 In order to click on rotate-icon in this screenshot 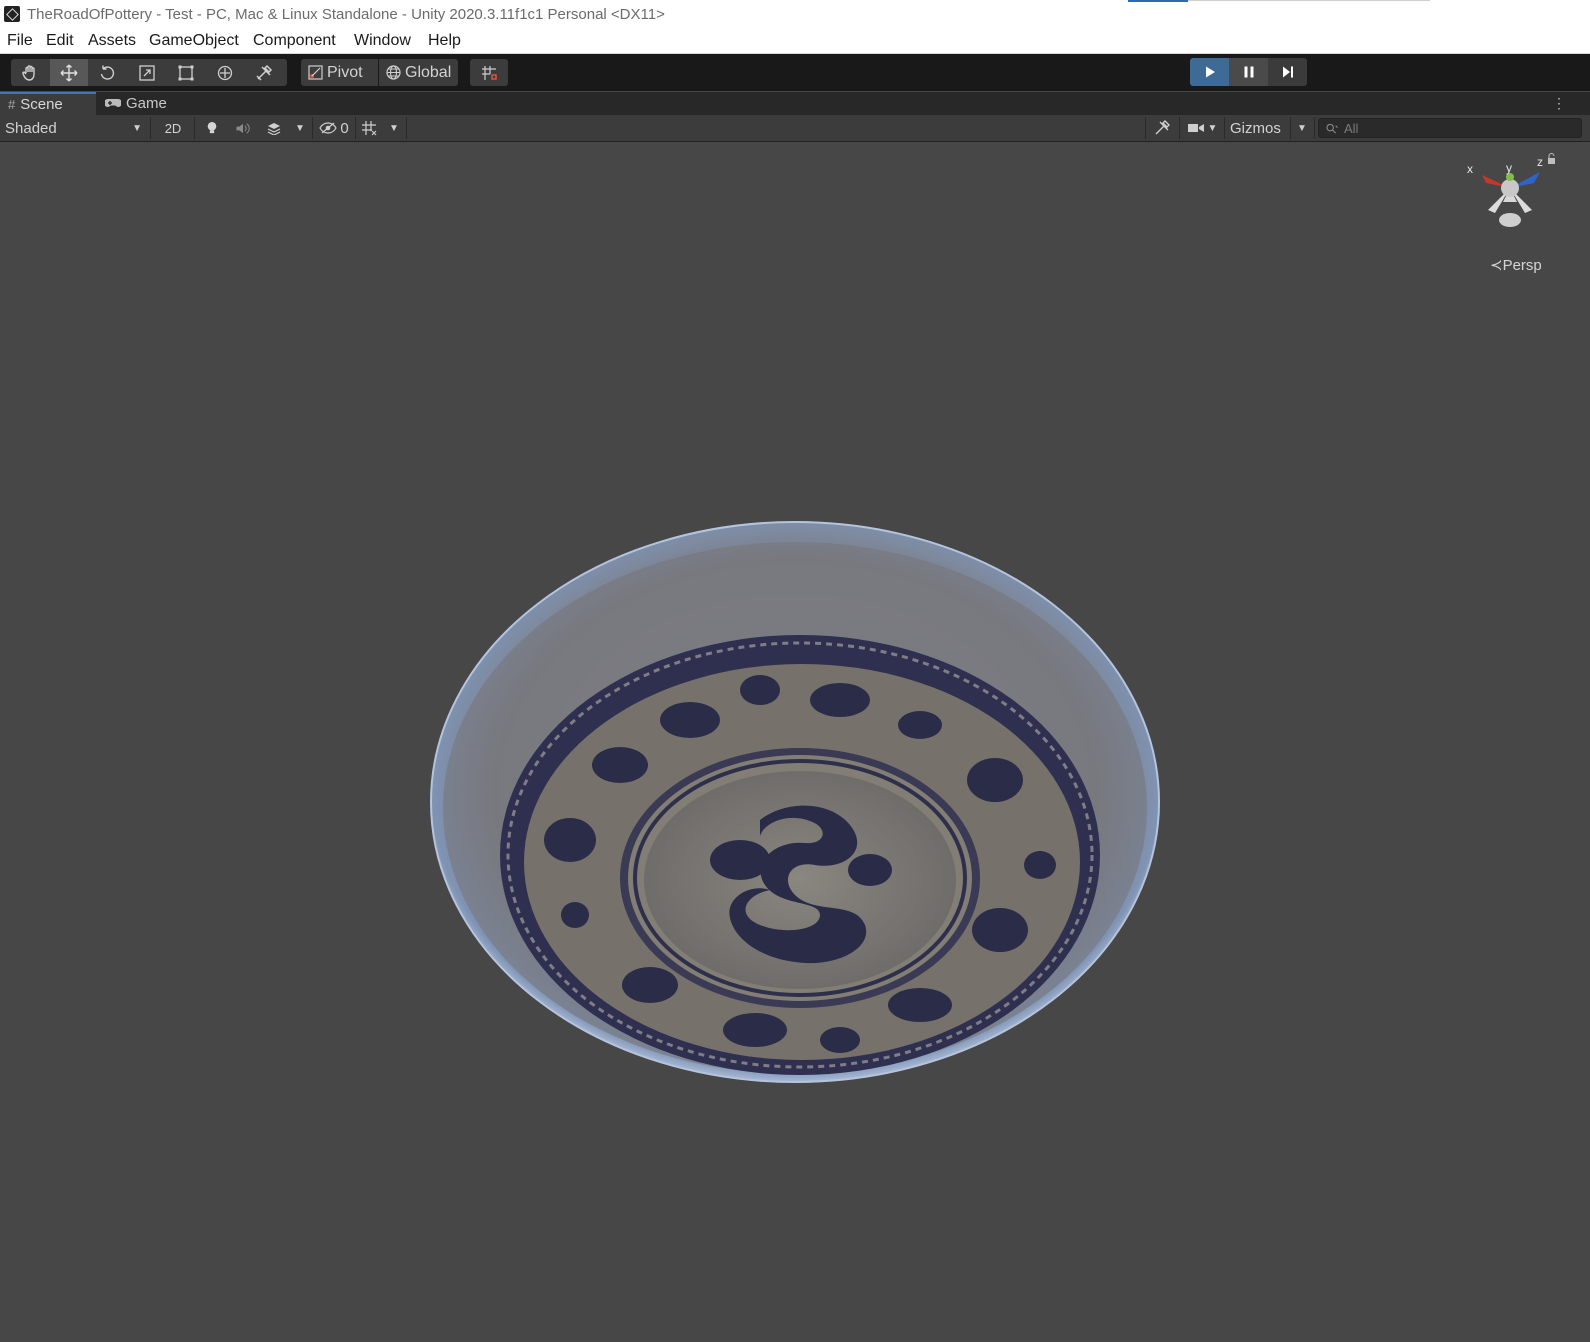, I will do `click(107, 72)`.